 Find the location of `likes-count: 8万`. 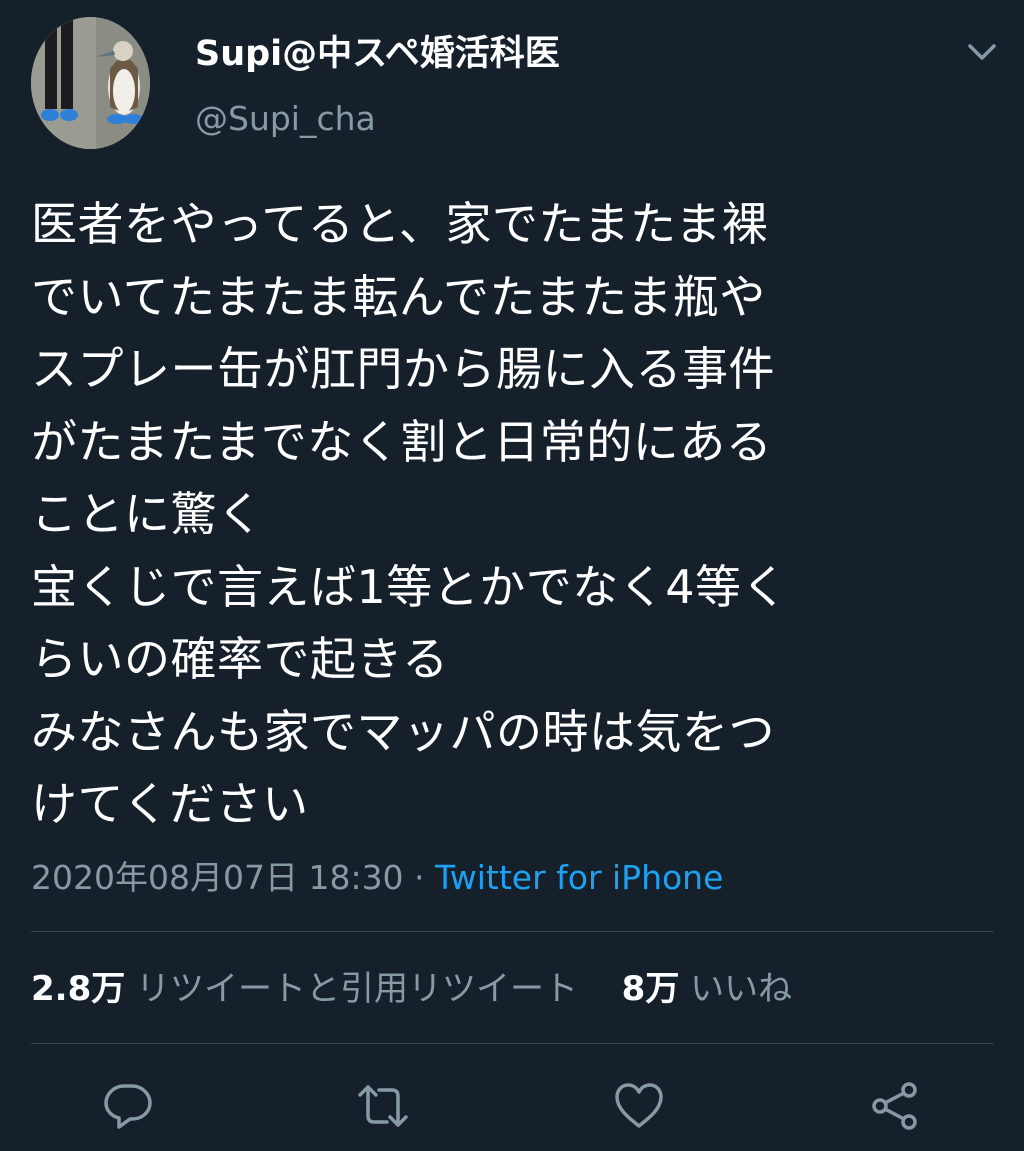

likes-count: 8万 is located at coordinates (650, 989).